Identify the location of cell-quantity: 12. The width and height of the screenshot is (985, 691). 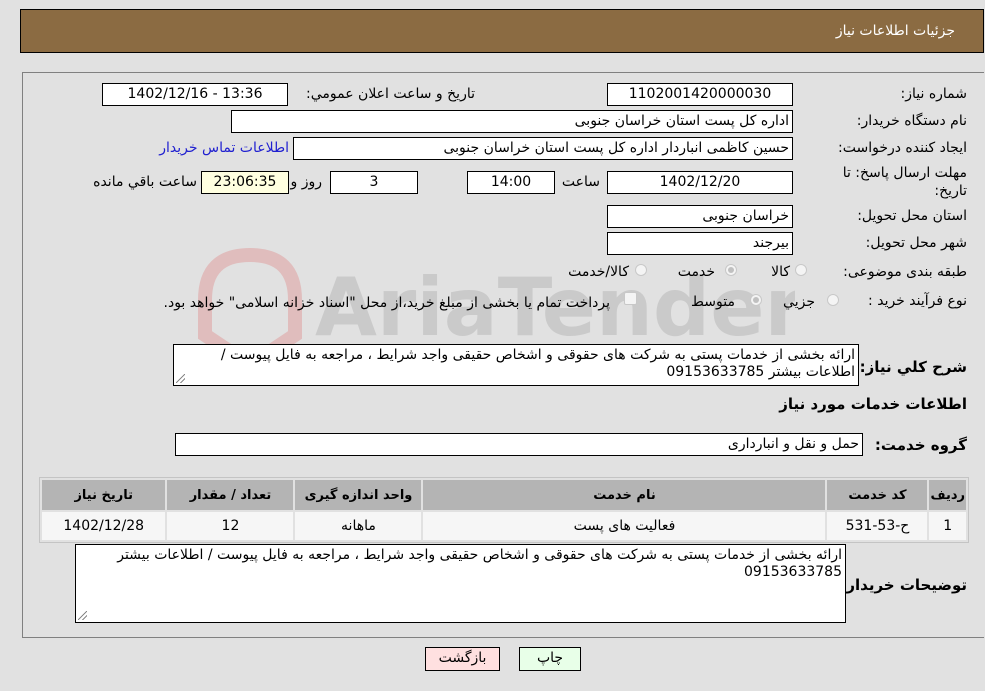
(230, 526).